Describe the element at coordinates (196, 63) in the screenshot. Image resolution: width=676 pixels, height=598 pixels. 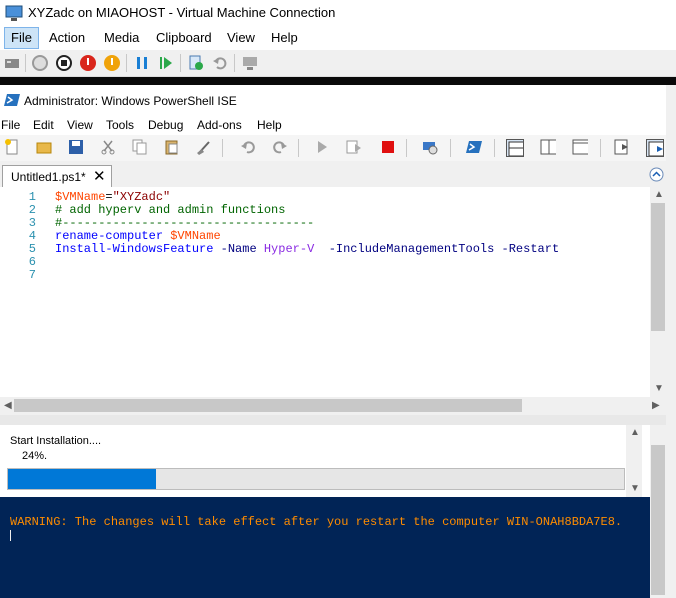
I see `checkpoint-icon` at that location.